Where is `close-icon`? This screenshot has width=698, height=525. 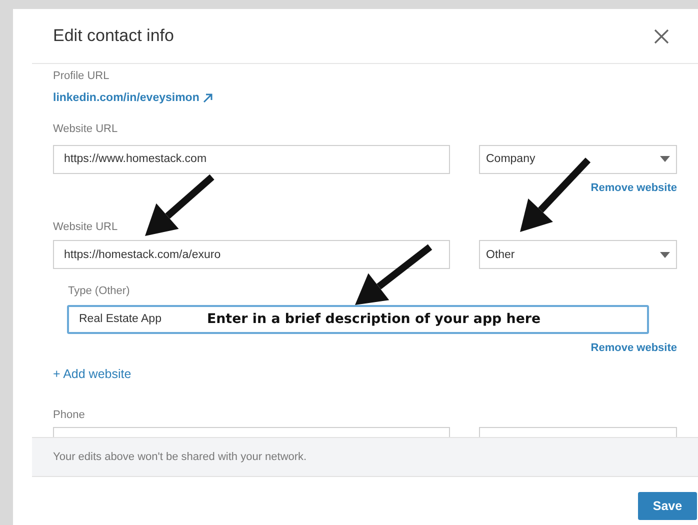
close-icon is located at coordinates (661, 36).